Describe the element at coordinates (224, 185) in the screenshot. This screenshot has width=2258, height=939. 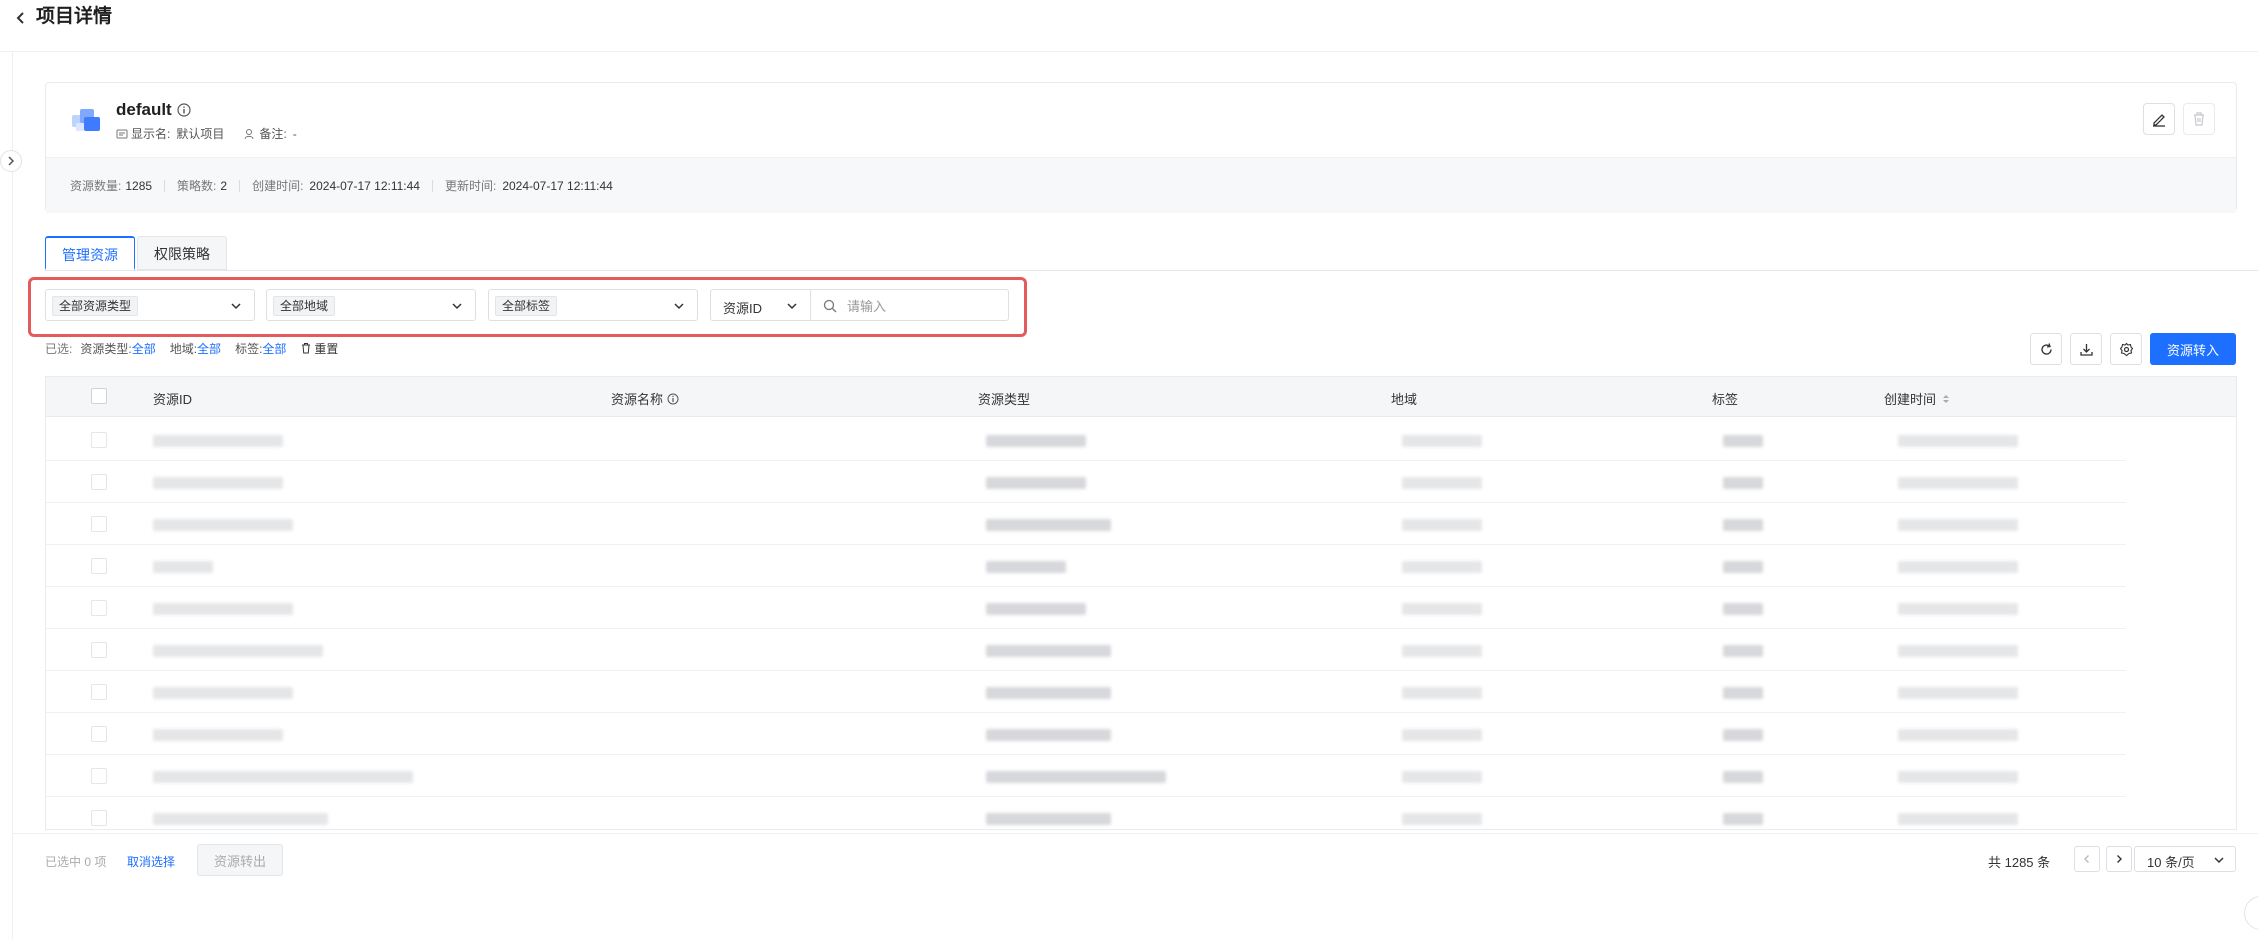
I see `policy-count-value: 2` at that location.